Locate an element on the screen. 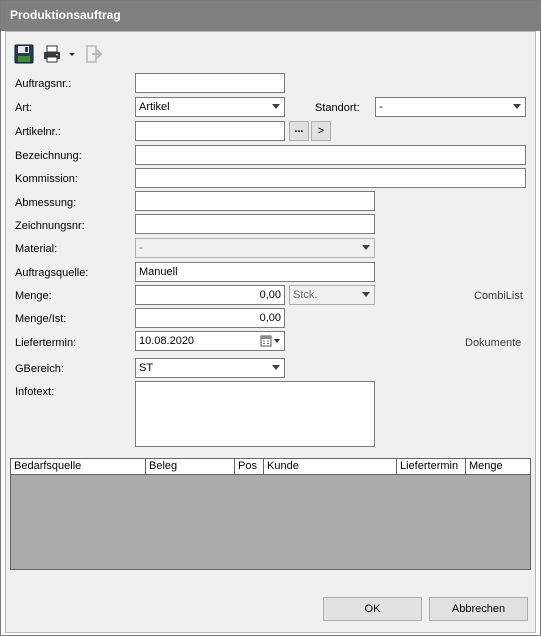 The width and height of the screenshot is (541, 636). order-source-label: Auftragsquelle: is located at coordinates (52, 273).